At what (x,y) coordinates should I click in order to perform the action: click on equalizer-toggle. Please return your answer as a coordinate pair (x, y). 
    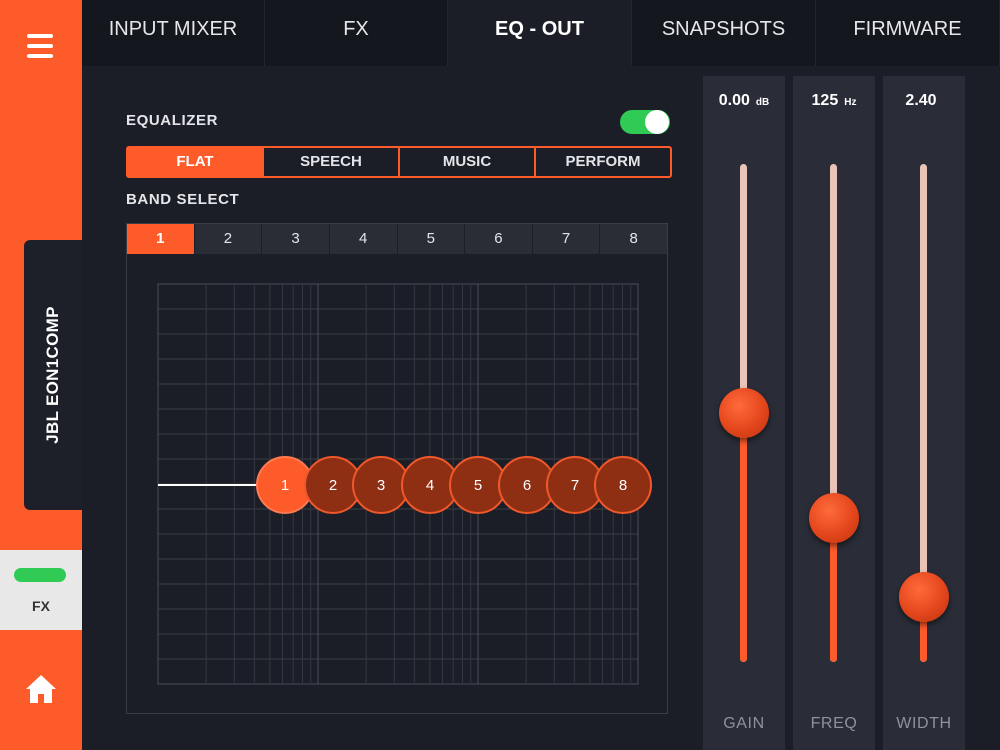
    Looking at the image, I should click on (645, 122).